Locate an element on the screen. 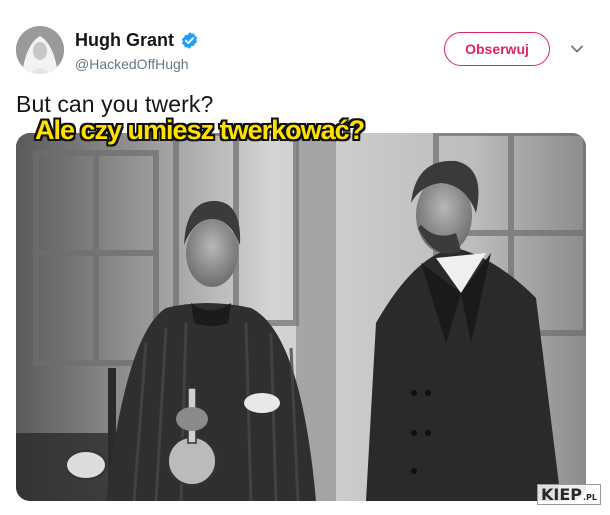 The height and width of the screenshot is (515, 610). watermark-suffix: .PL is located at coordinates (590, 497).